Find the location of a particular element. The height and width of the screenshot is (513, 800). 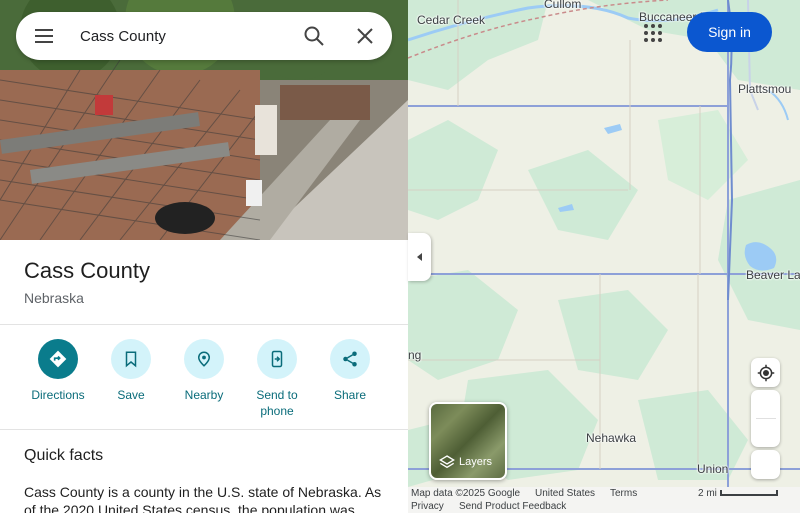

bookmark-icon is located at coordinates (131, 359).